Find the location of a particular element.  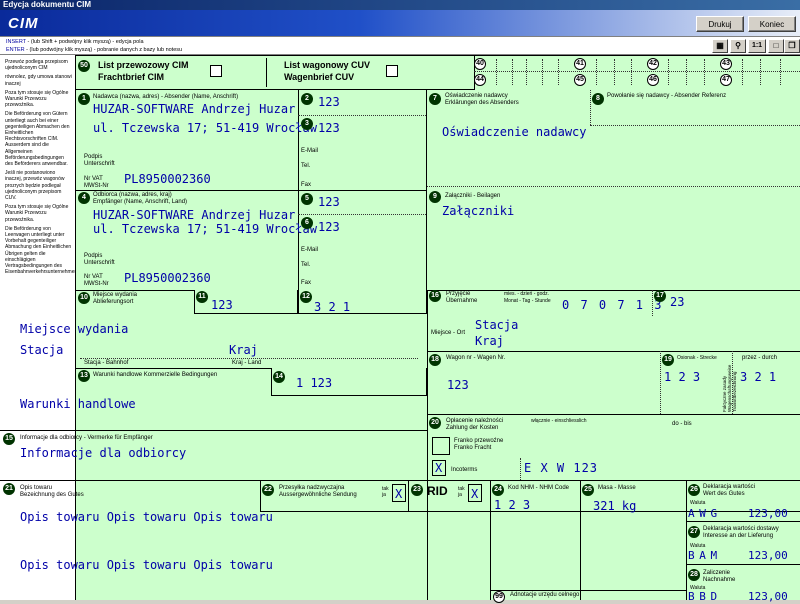

insert-key: INSERT is located at coordinates (16, 42).